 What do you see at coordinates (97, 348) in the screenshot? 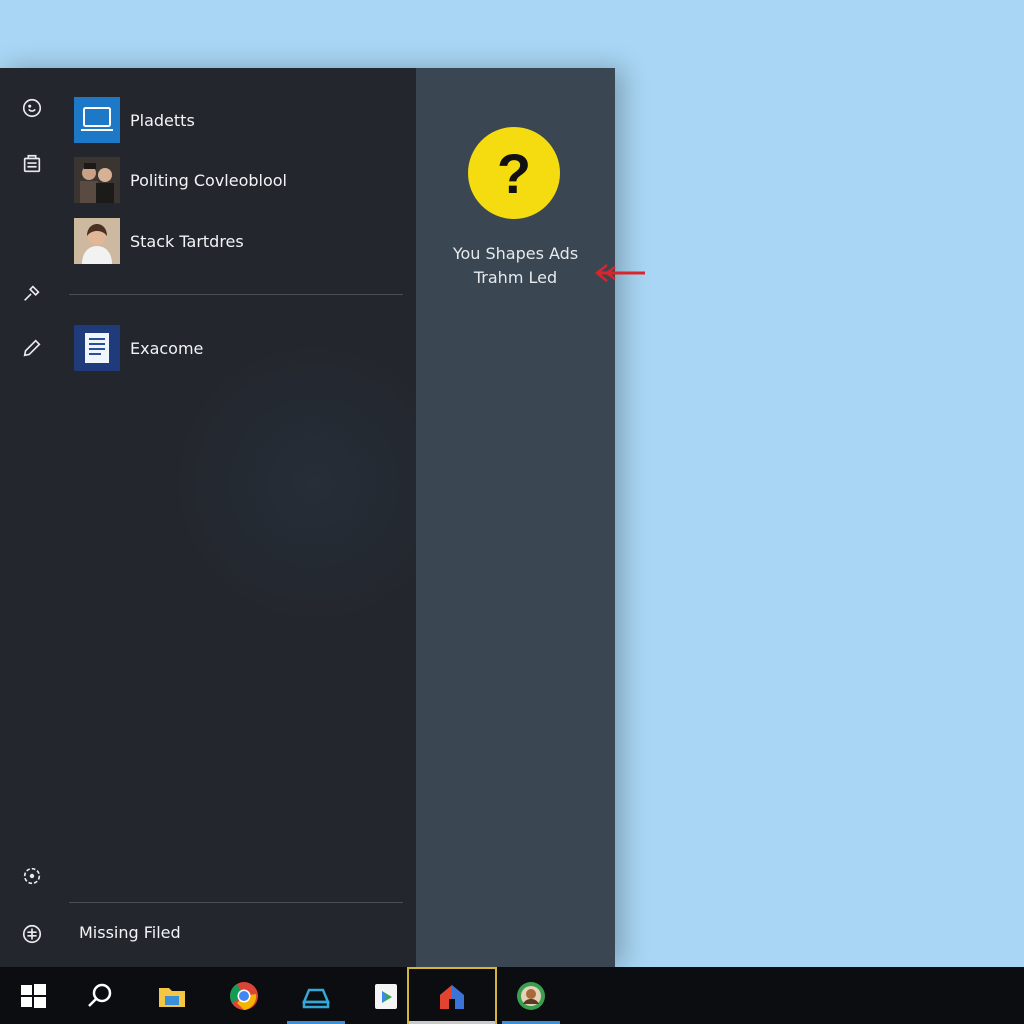
I see `document-app-icon` at bounding box center [97, 348].